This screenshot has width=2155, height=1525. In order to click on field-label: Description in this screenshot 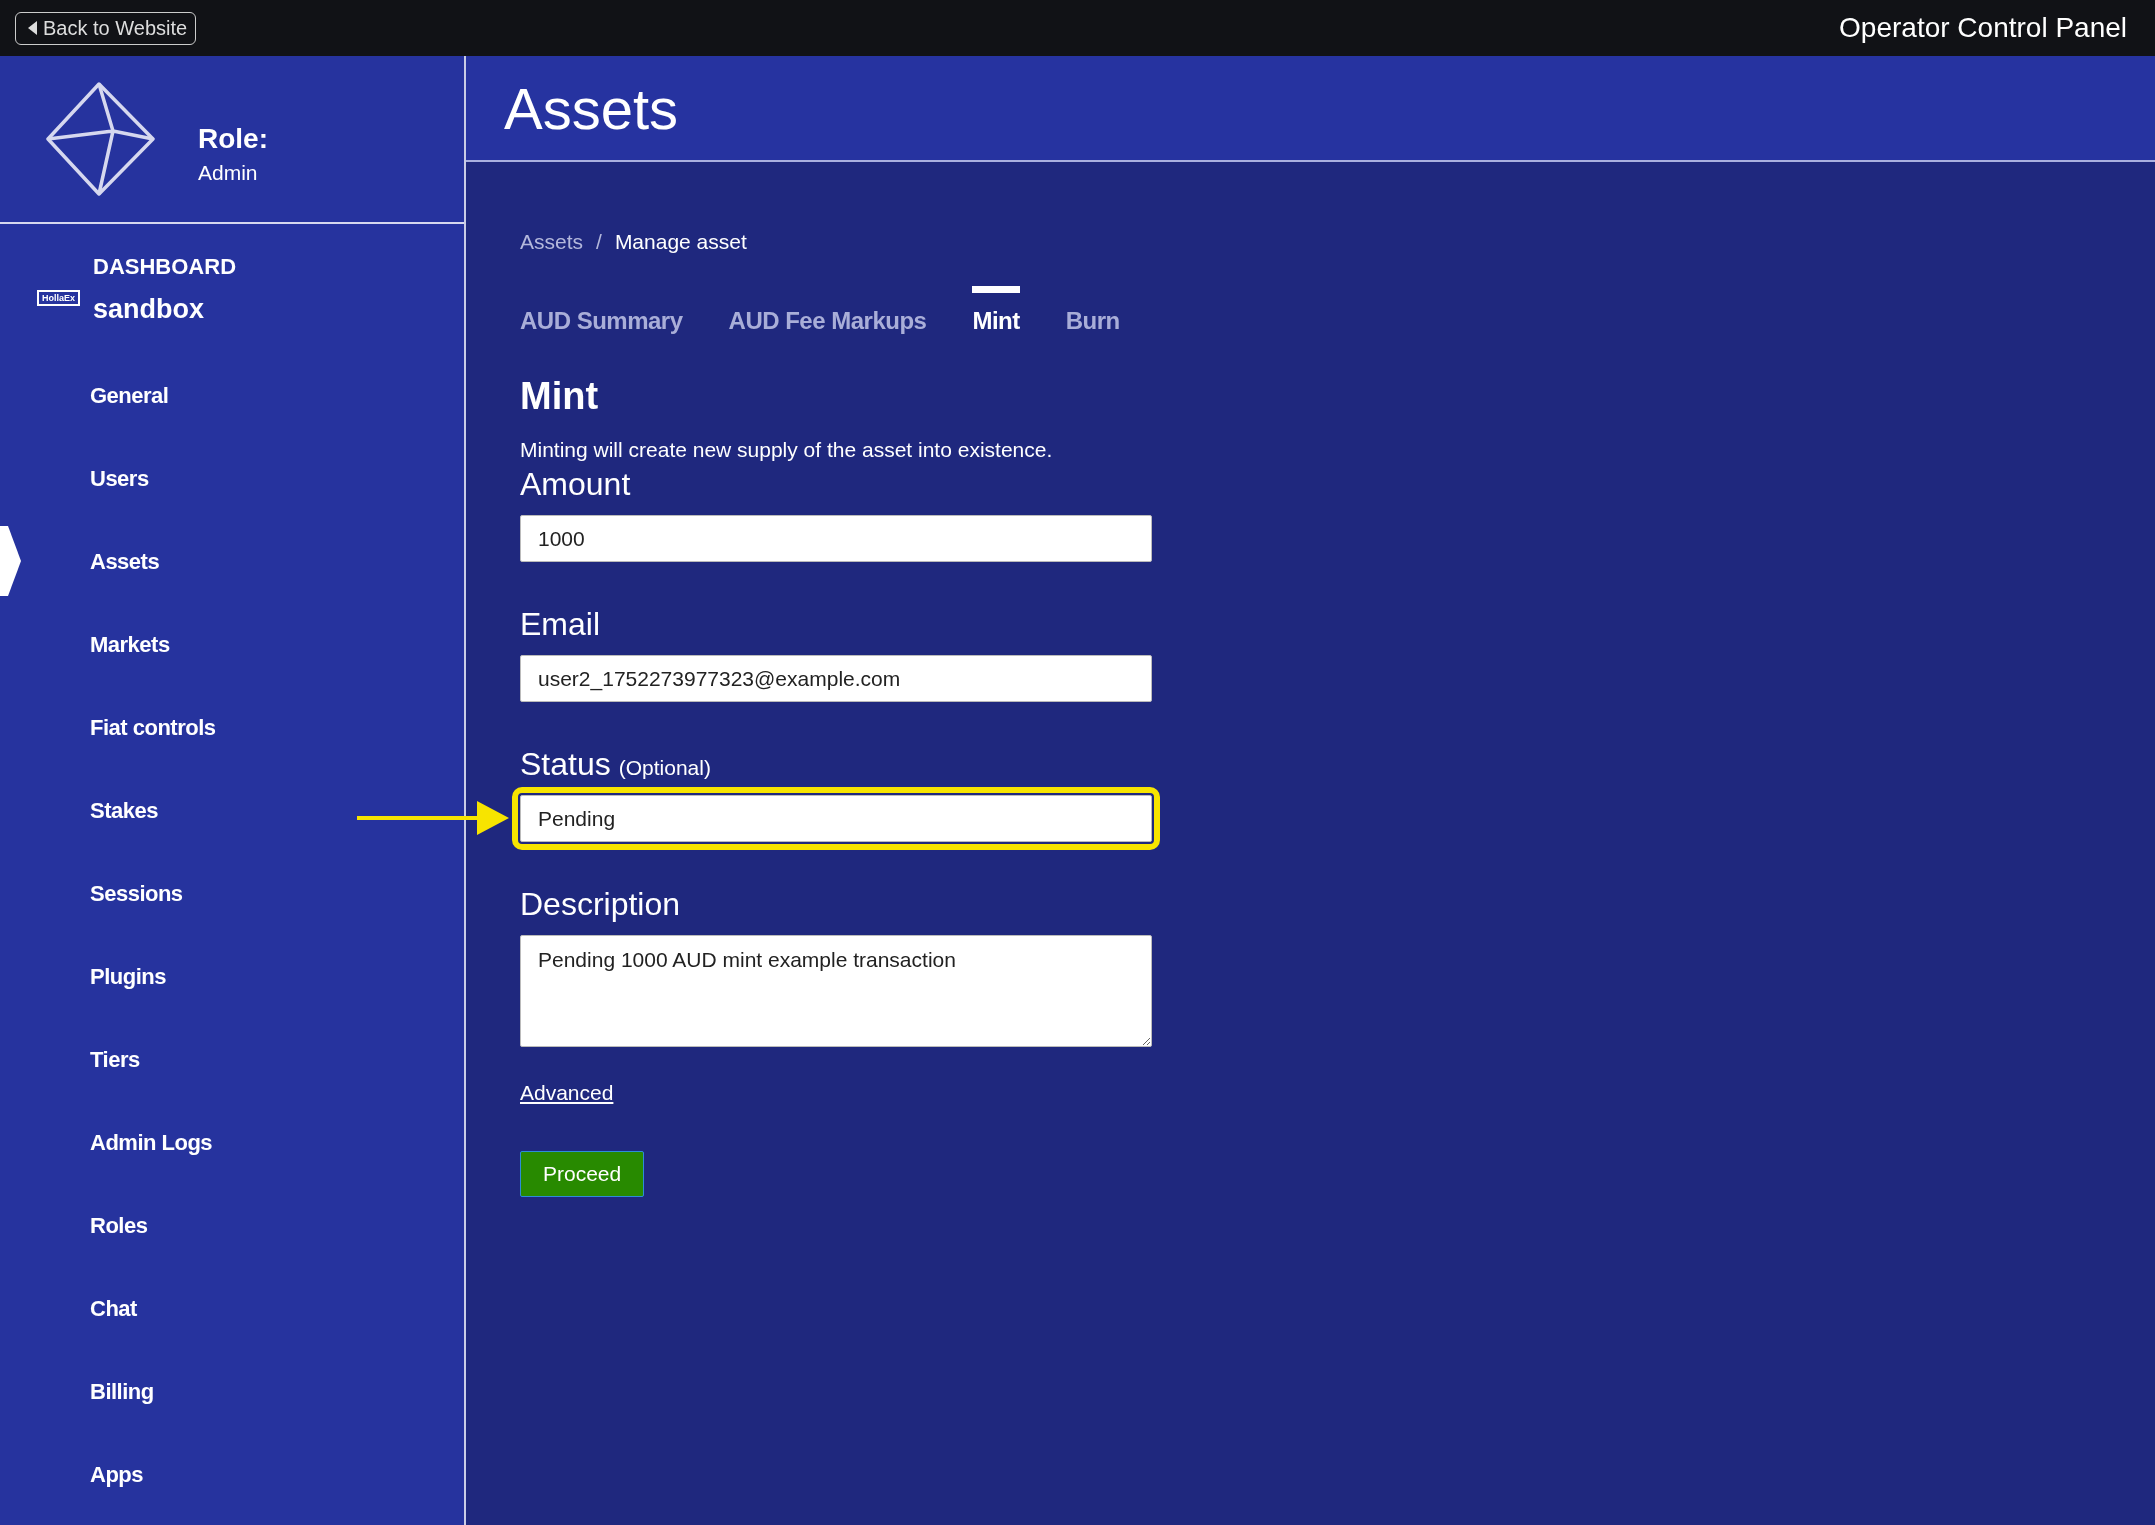, I will do `click(600, 904)`.